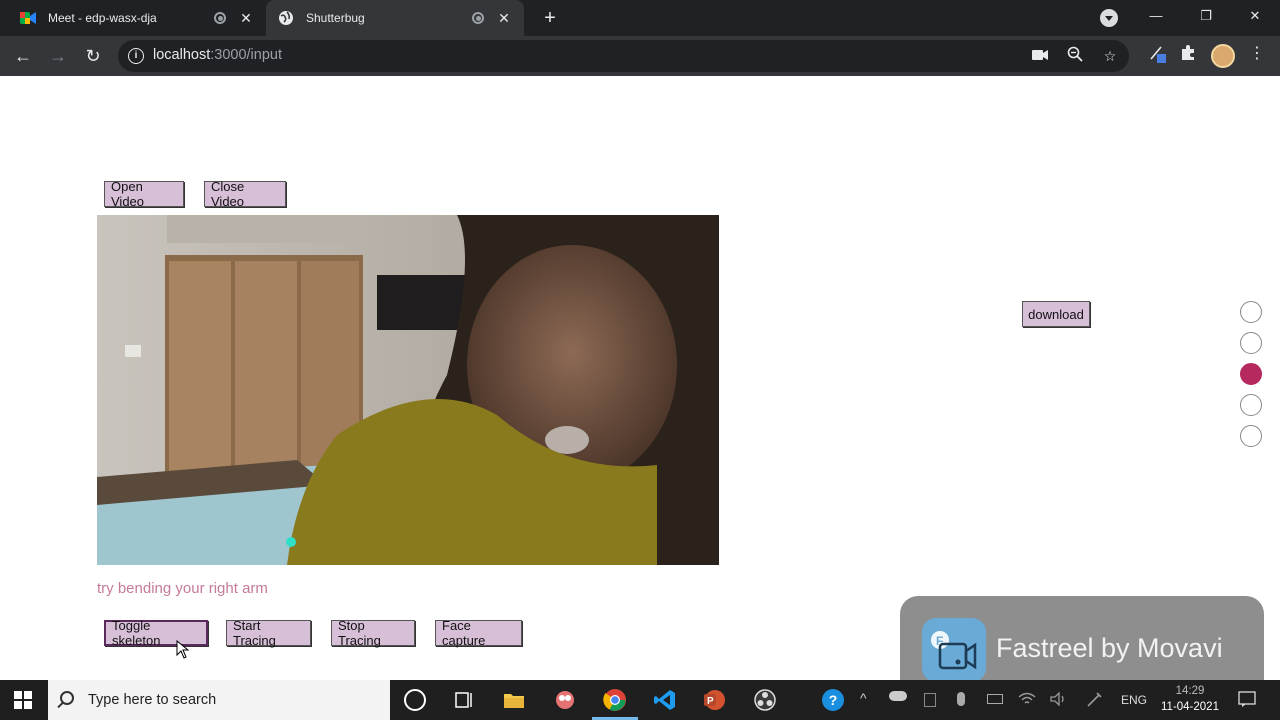  What do you see at coordinates (415, 700) in the screenshot?
I see `cortana-icon` at bounding box center [415, 700].